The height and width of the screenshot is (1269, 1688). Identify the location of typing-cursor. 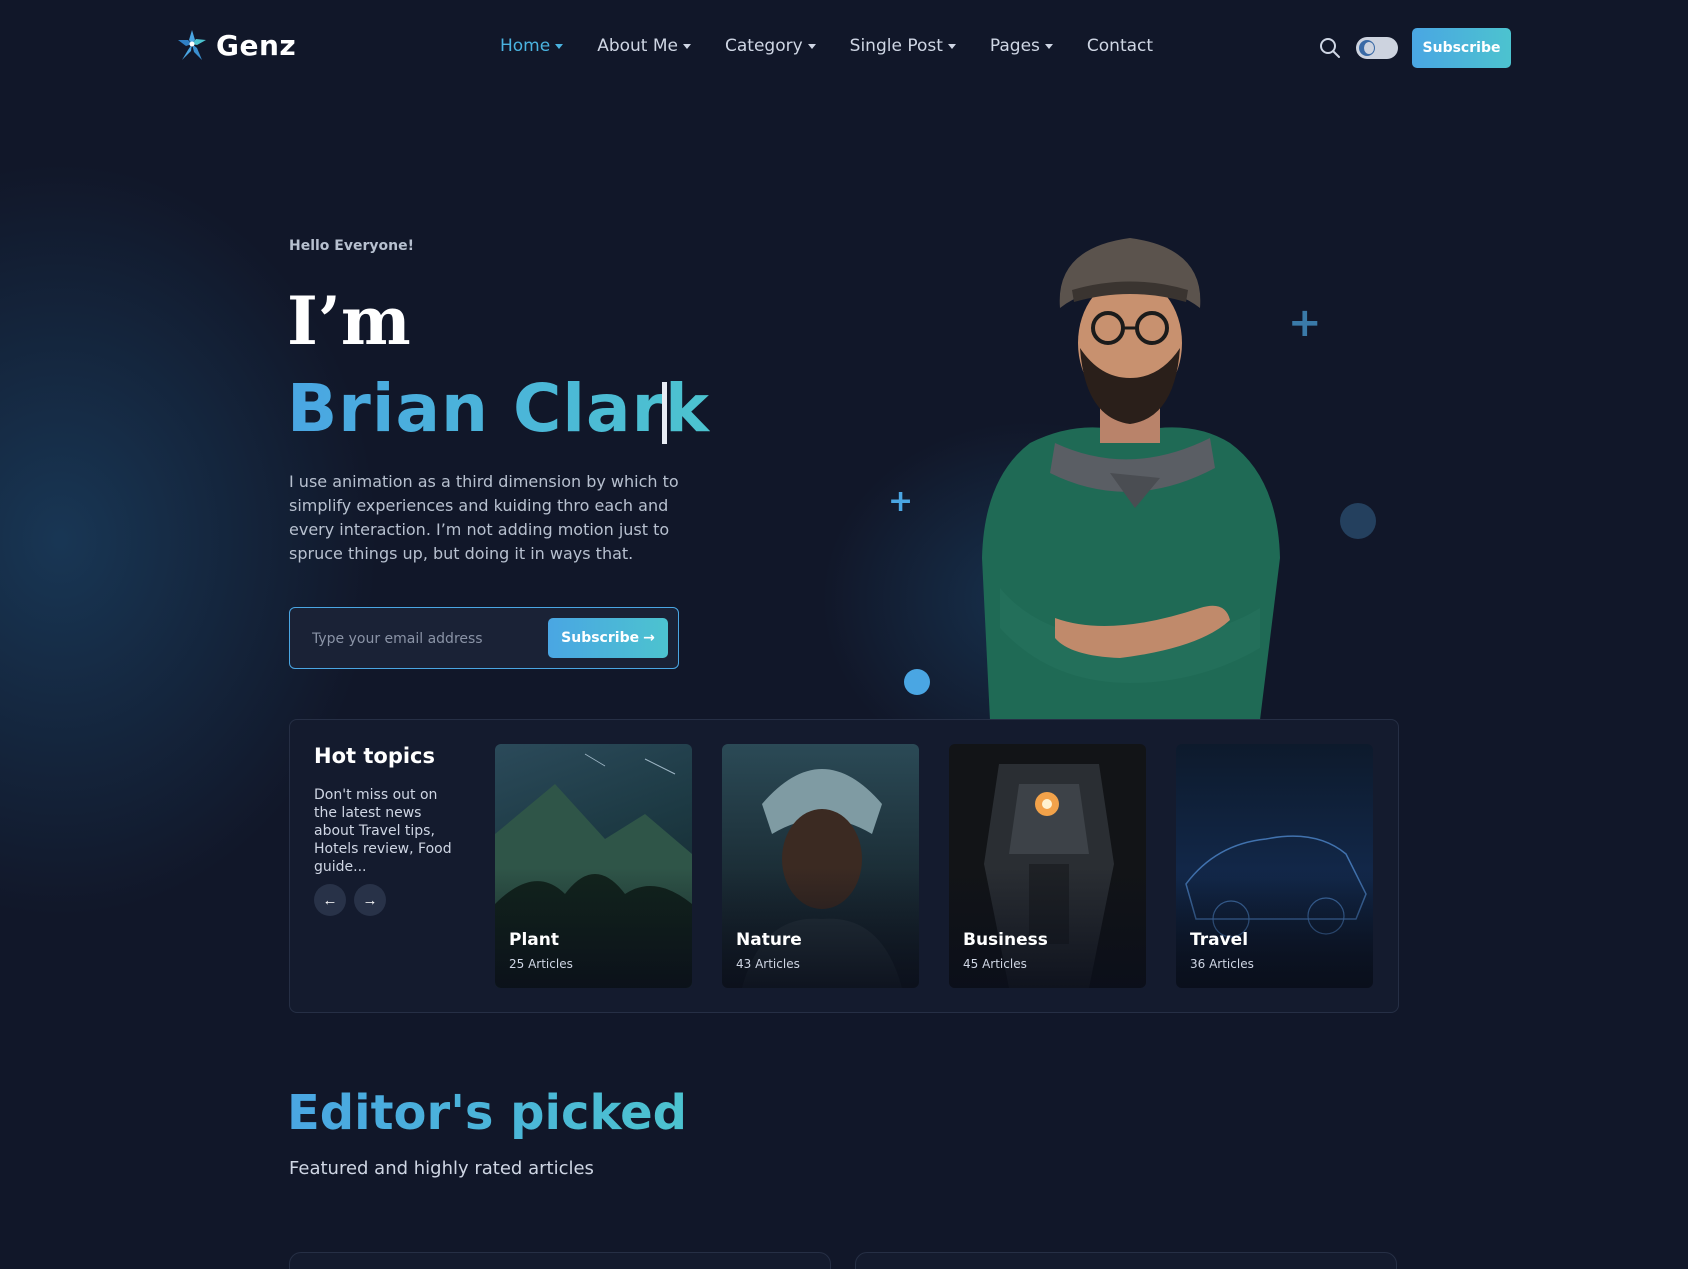
(664, 413).